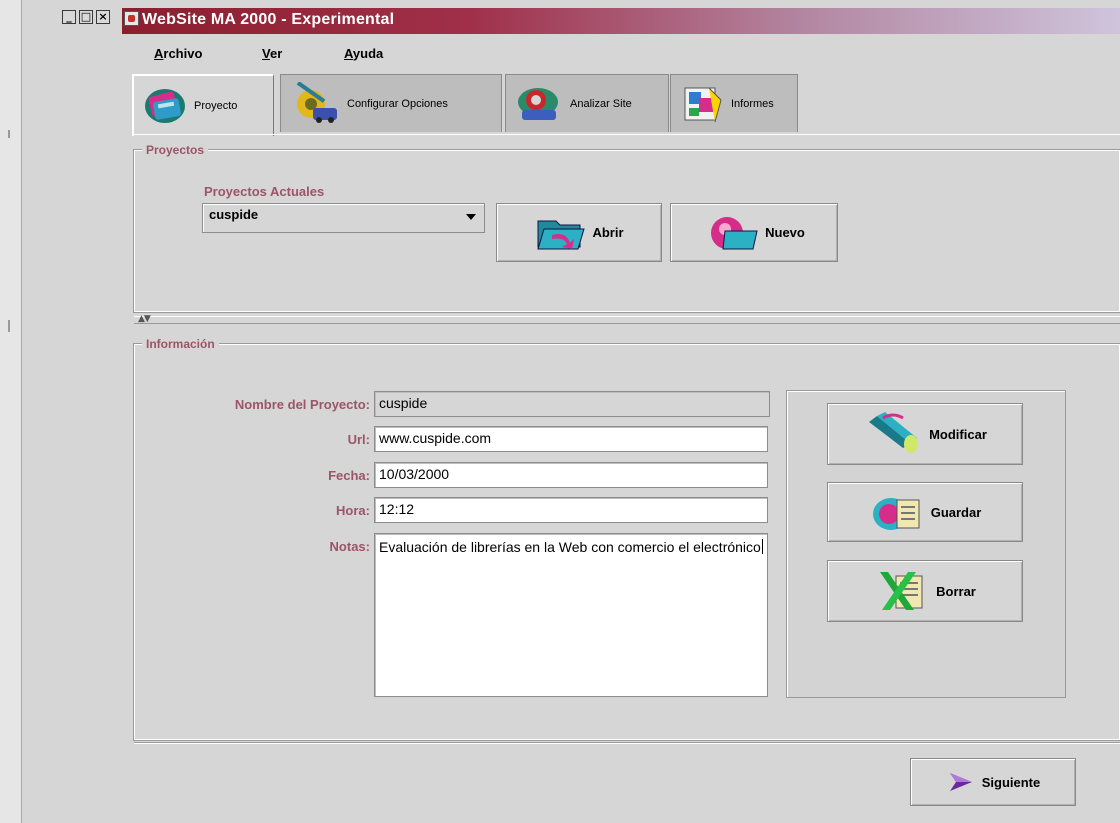 Image resolution: width=1120 pixels, height=823 pixels. Describe the element at coordinates (216, 106) in the screenshot. I see `tab-proyecto-label: Proyecto` at that location.